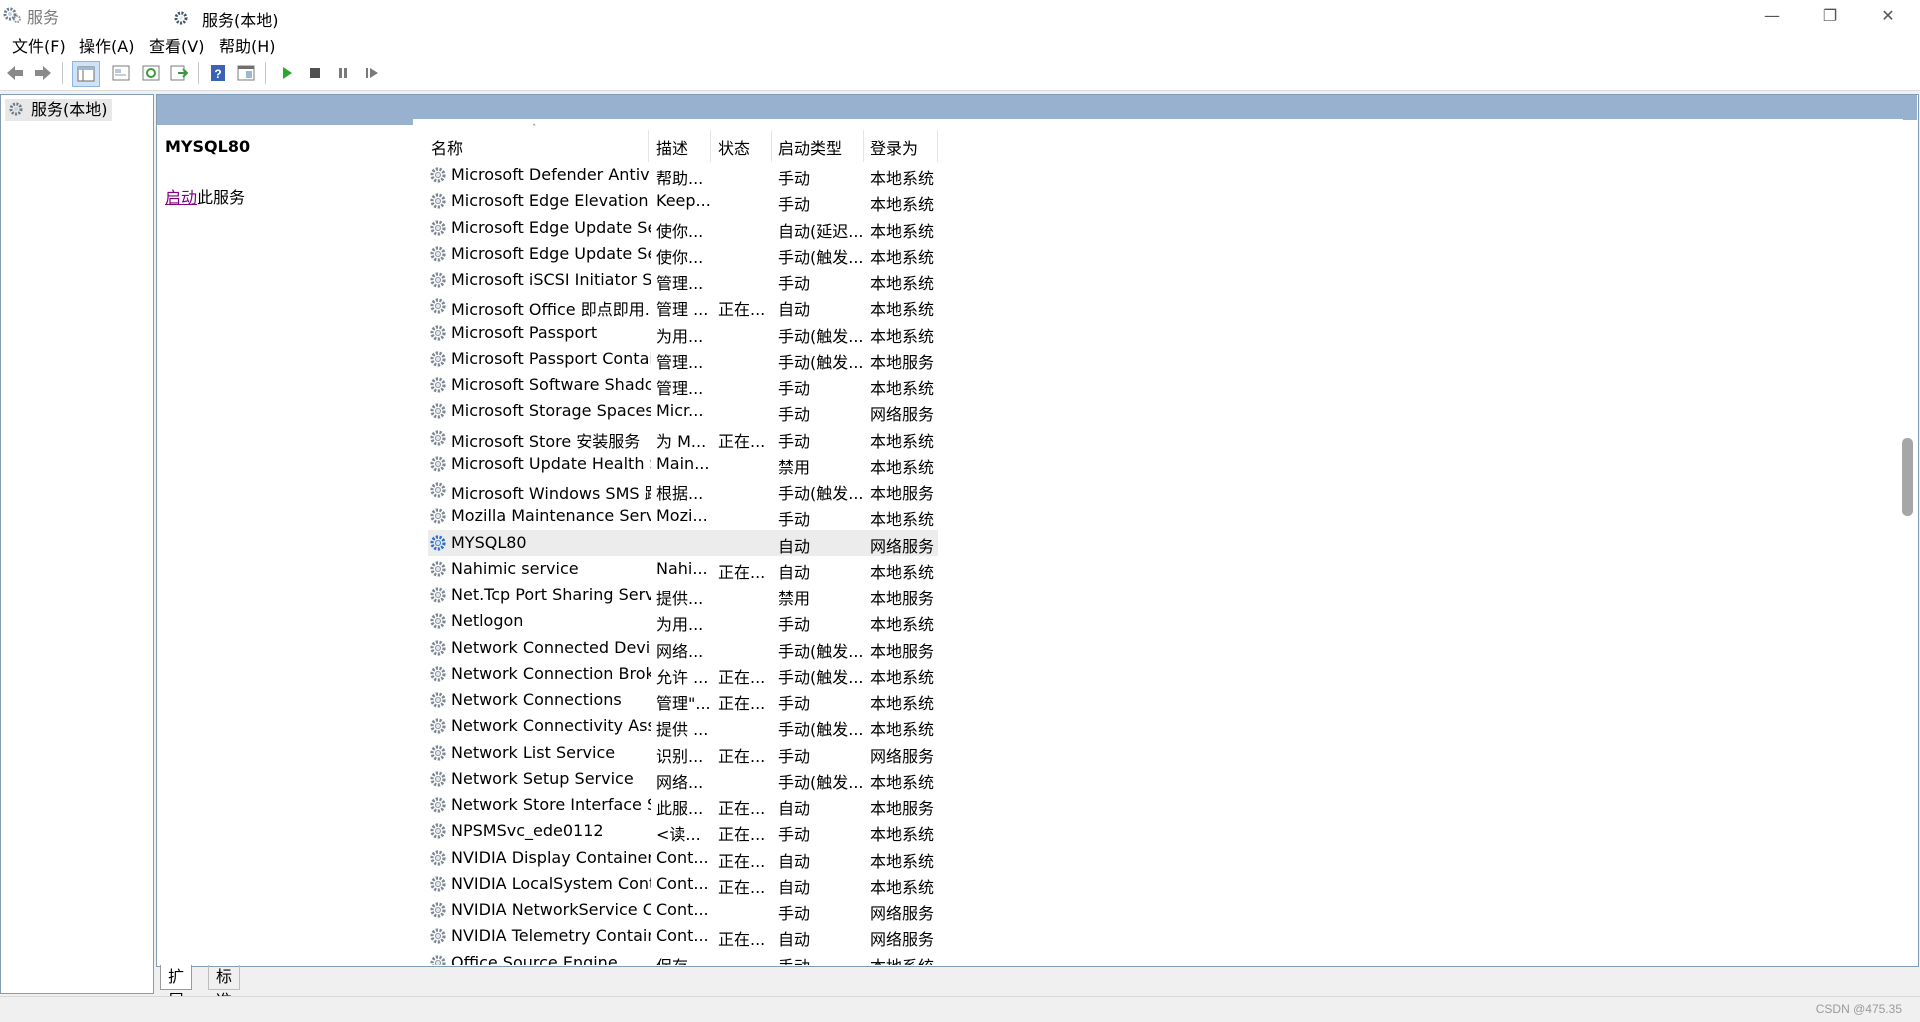  What do you see at coordinates (534, 959) in the screenshot?
I see `cell-name: Office Source Engine` at bounding box center [534, 959].